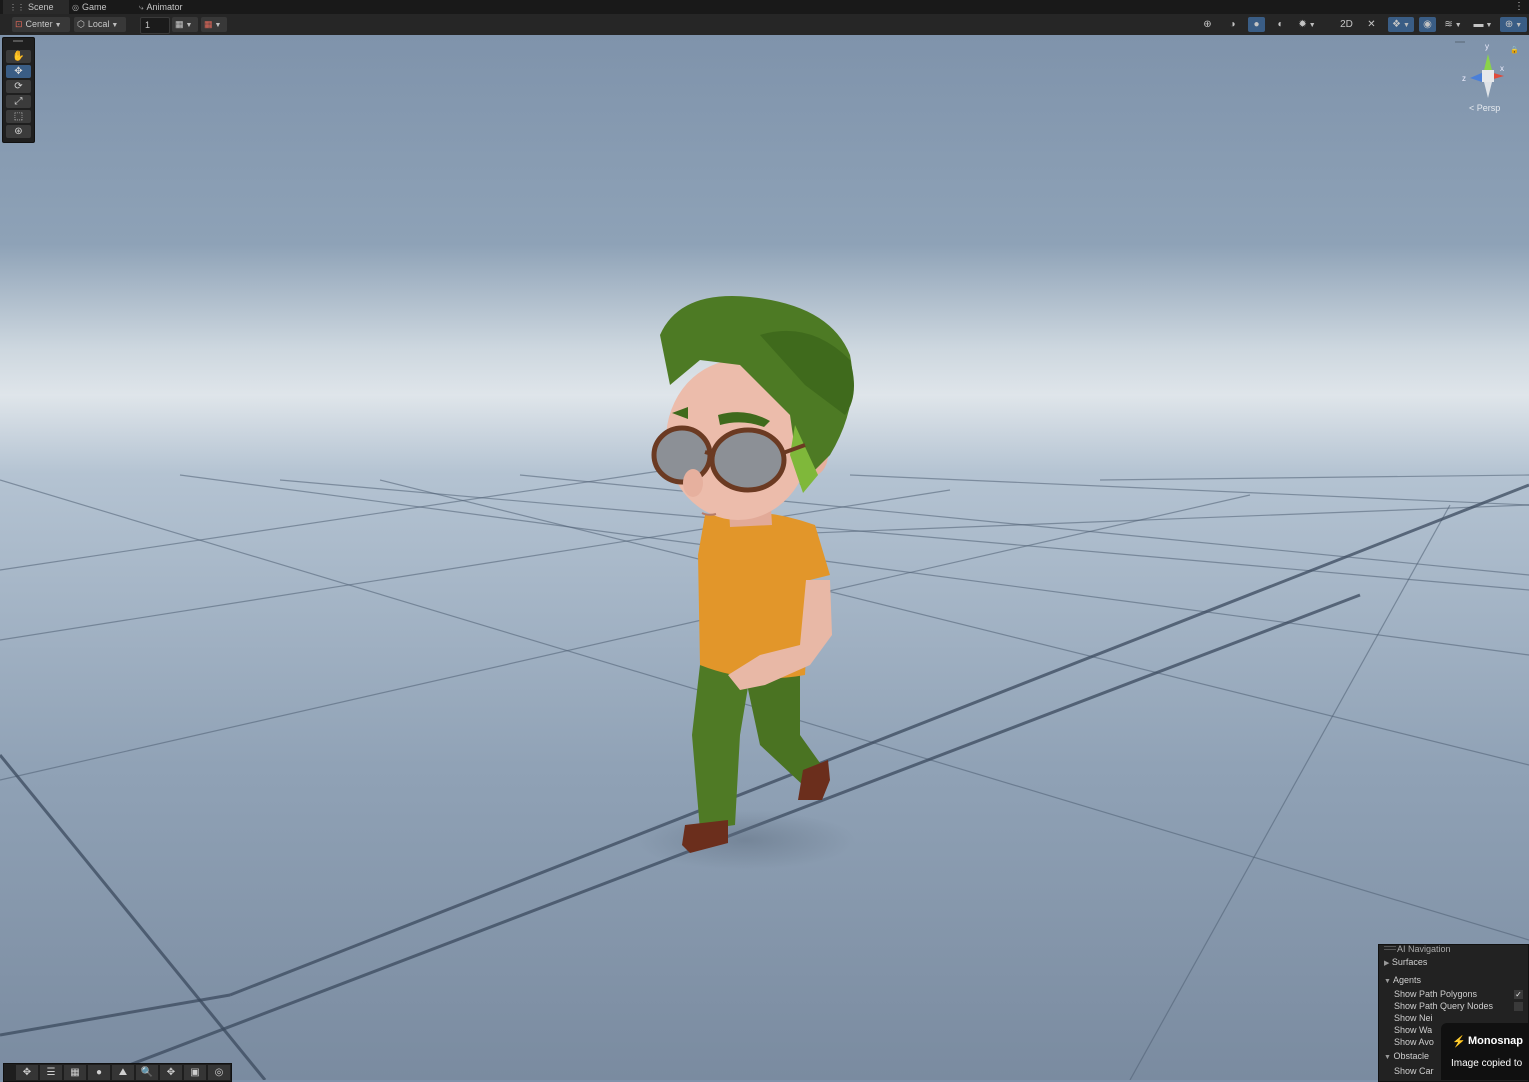 This screenshot has width=1529, height=1082. Describe the element at coordinates (164, 7) in the screenshot. I see `tab-animator-label: Animator` at that location.